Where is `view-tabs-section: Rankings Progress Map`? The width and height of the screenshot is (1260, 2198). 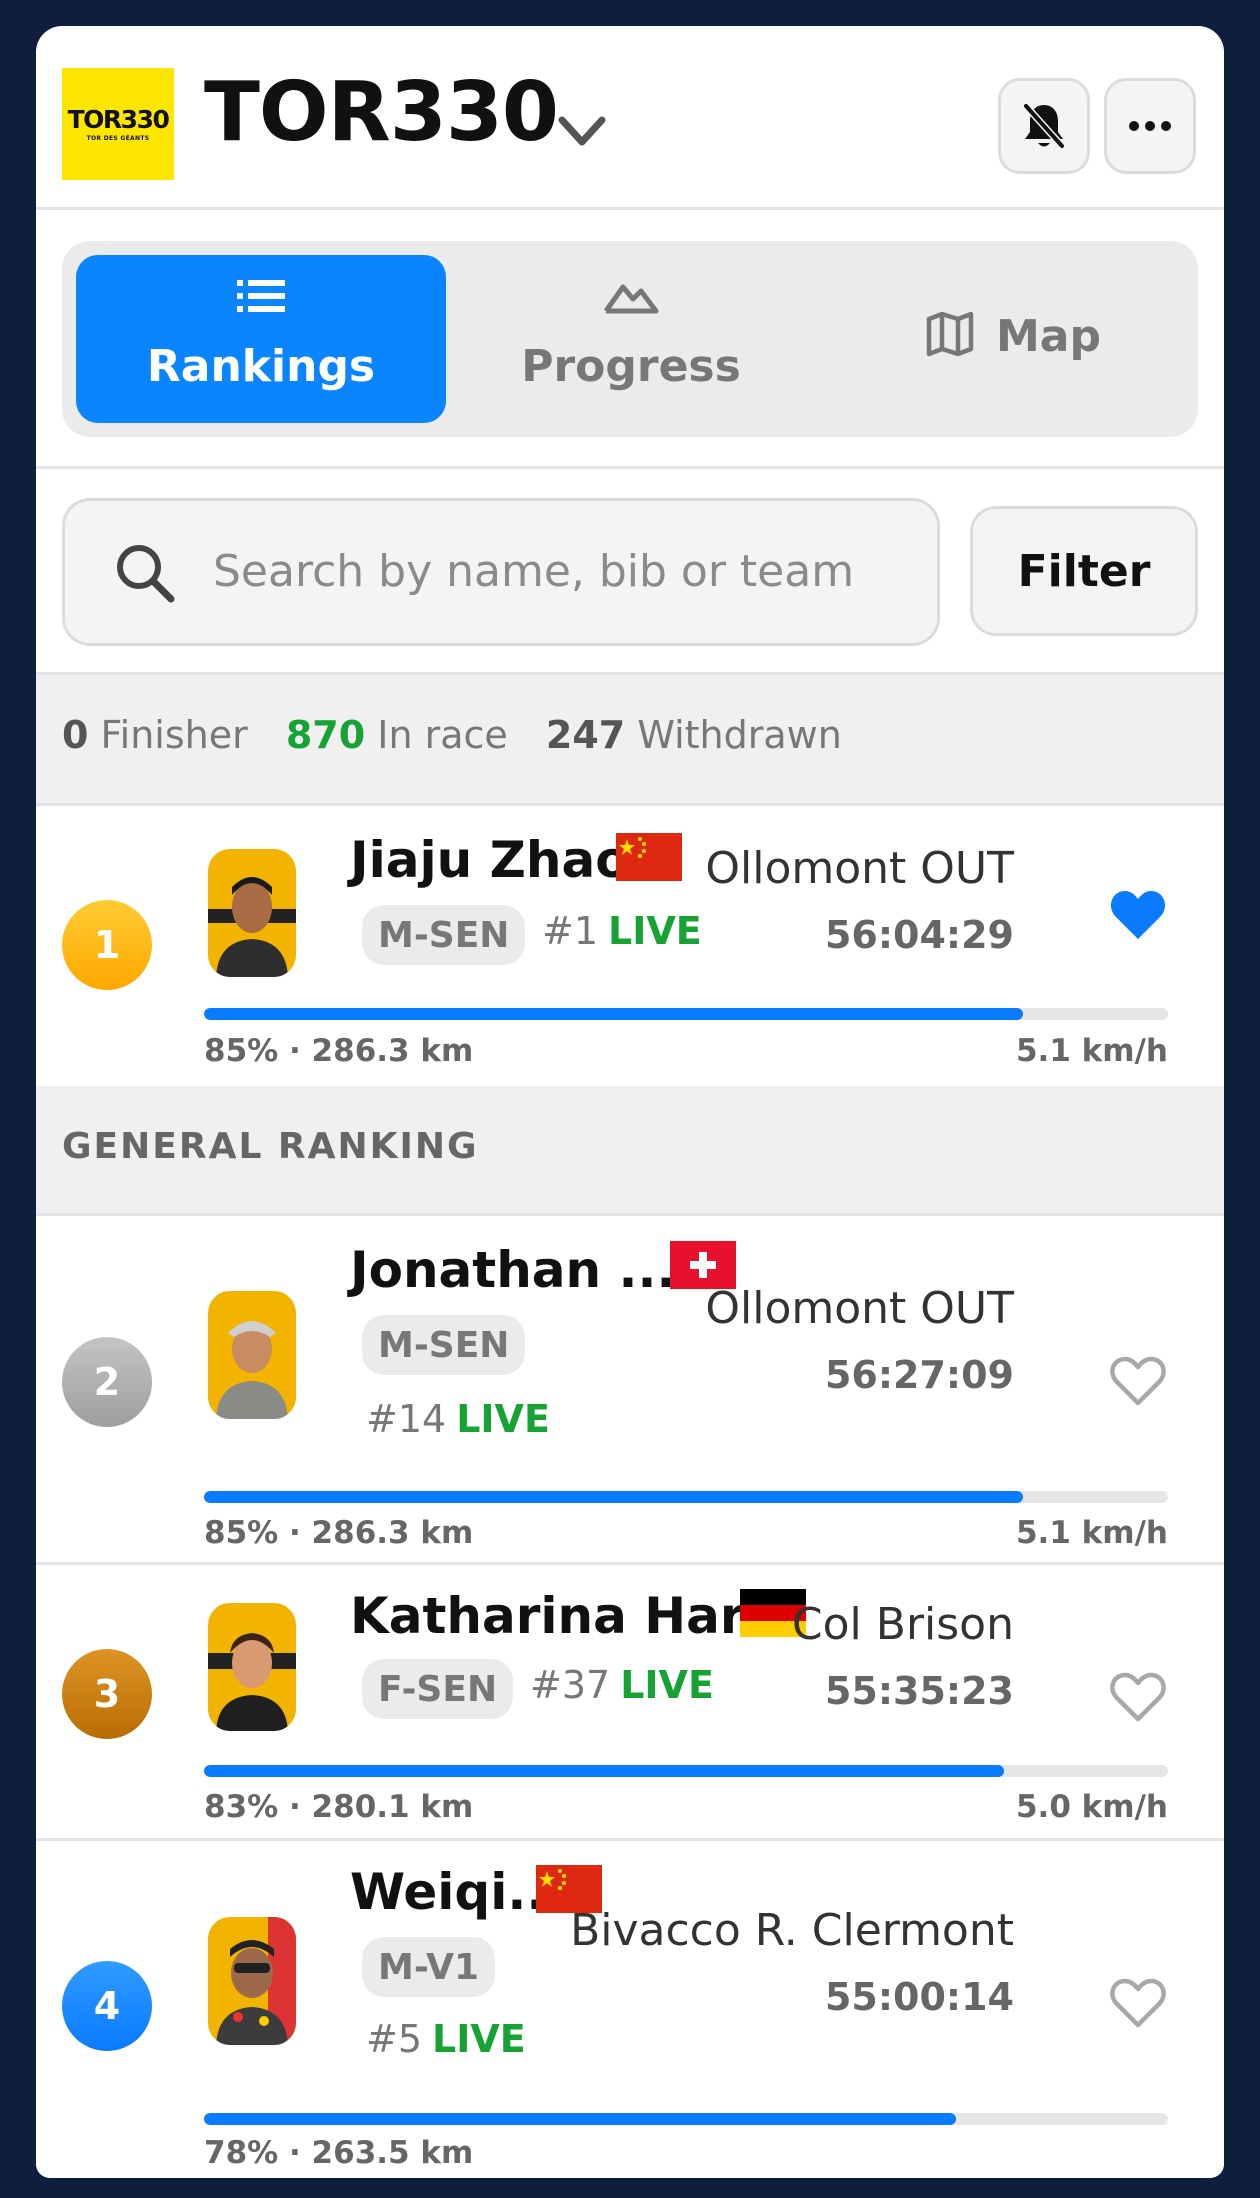
view-tabs-section: Rankings Progress Map is located at coordinates (630, 341).